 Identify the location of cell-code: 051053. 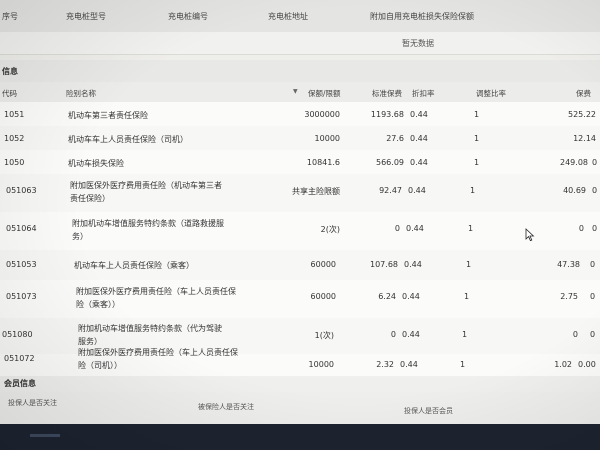
(21, 264).